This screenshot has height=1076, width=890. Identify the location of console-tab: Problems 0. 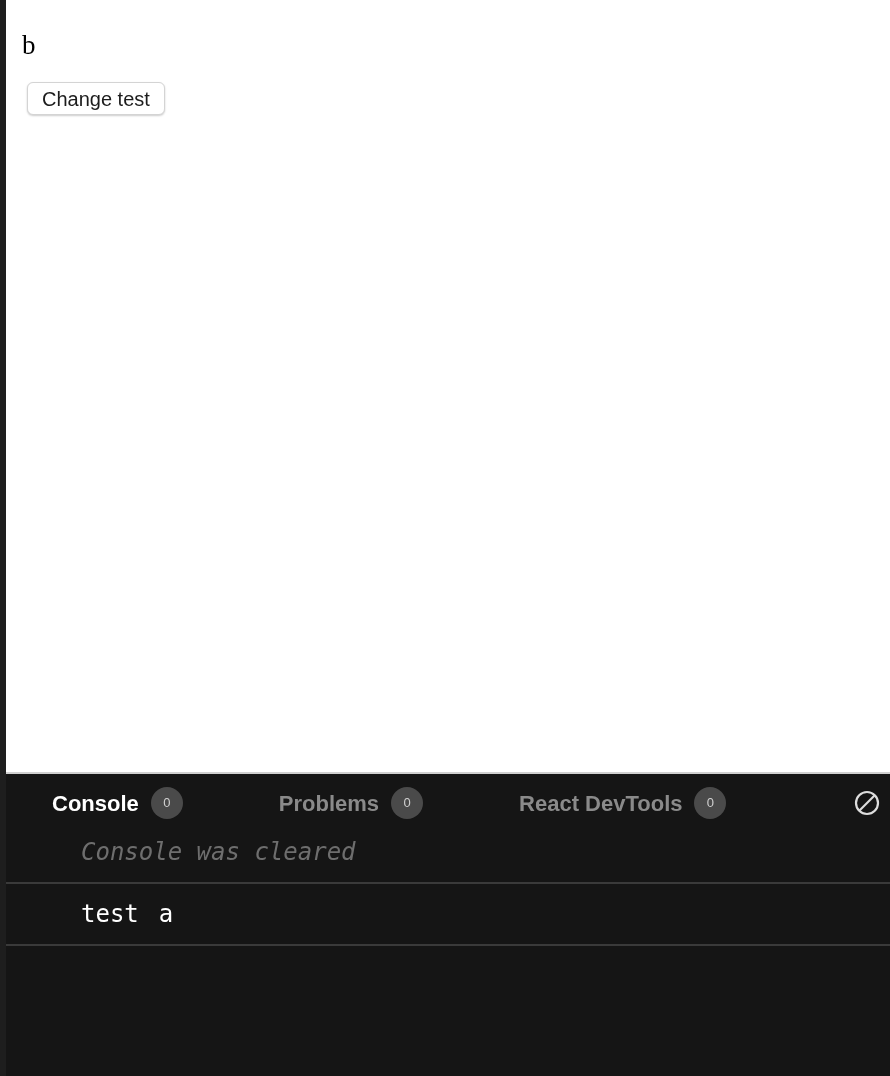
(351, 803).